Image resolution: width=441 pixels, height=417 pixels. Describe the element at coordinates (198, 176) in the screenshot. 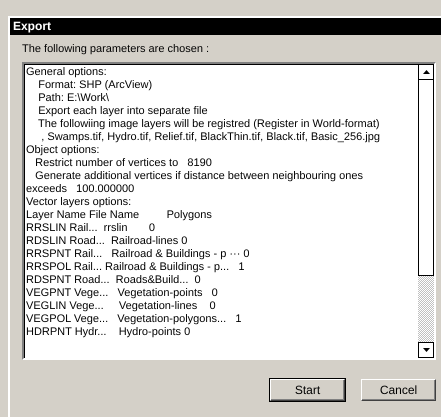

I see `list-line: Generate additional vertices if distance between neighbouring ones` at that location.